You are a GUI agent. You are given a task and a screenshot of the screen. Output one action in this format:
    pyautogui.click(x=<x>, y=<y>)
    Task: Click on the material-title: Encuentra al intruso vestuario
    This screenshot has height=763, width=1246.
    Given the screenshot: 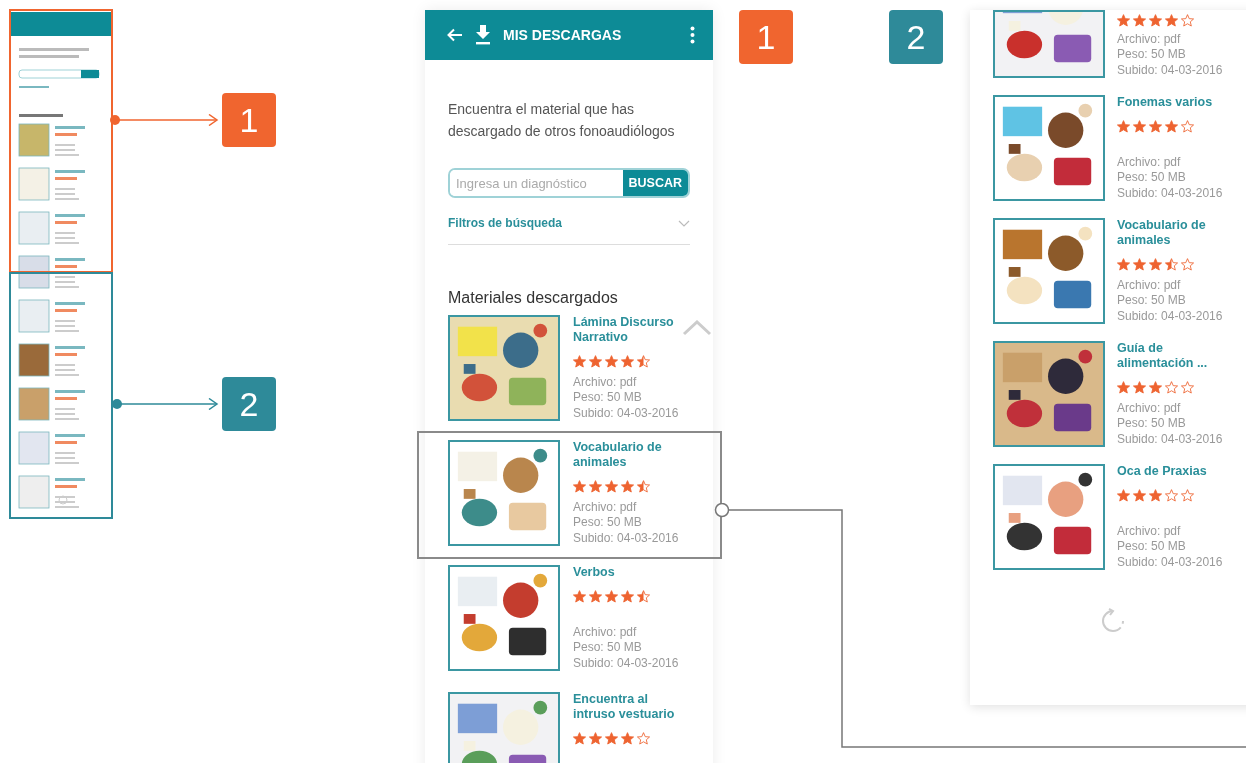 What is the action you would take?
    pyautogui.click(x=630, y=707)
    